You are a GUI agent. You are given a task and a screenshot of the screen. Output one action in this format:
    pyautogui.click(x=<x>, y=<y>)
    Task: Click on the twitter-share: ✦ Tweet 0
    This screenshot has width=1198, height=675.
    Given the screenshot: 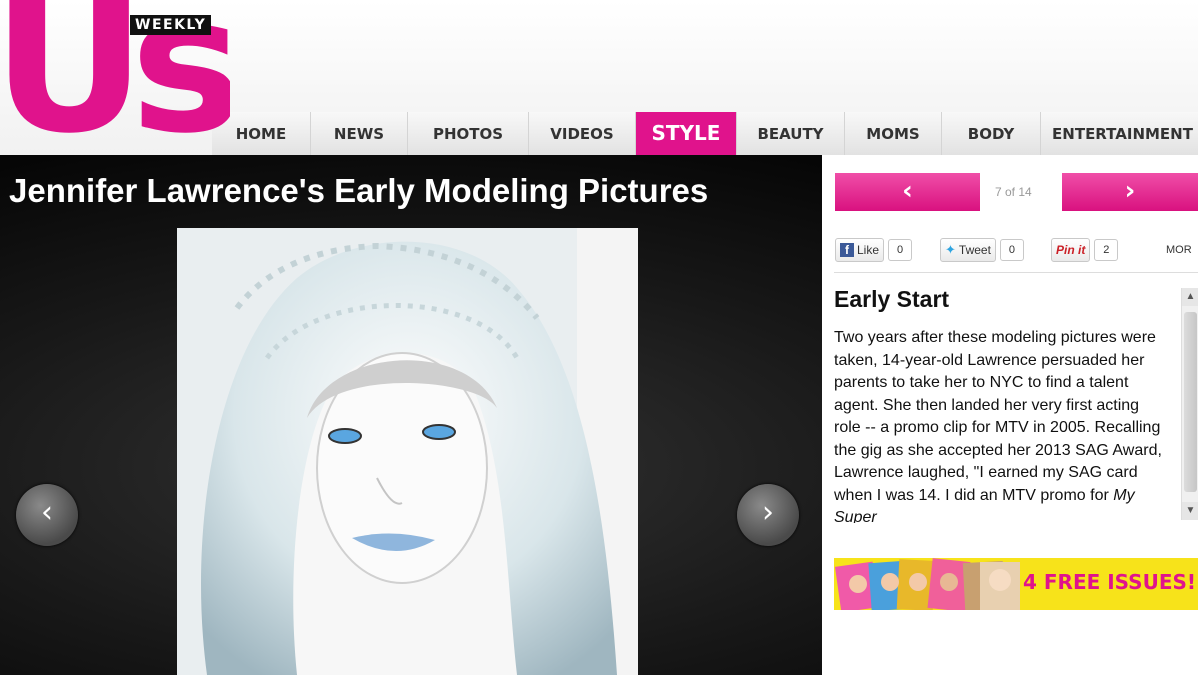 What is the action you would take?
    pyautogui.click(x=982, y=250)
    